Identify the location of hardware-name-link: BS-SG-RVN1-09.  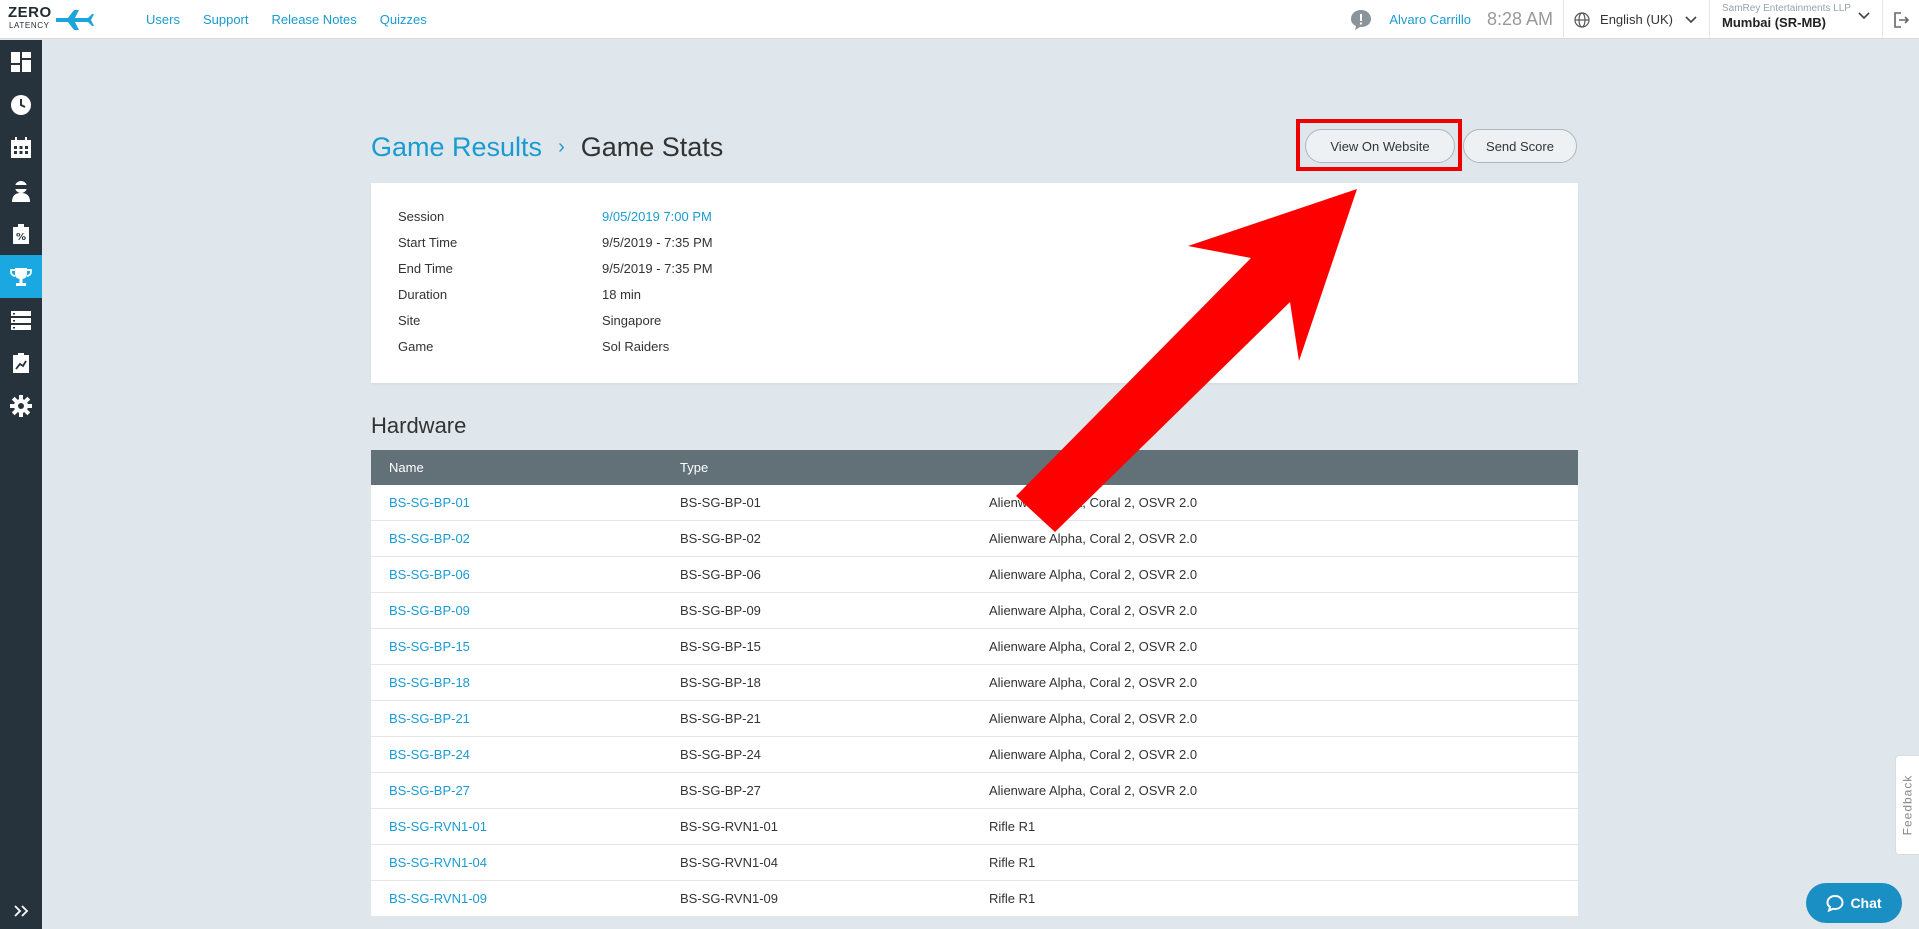
(525, 898).